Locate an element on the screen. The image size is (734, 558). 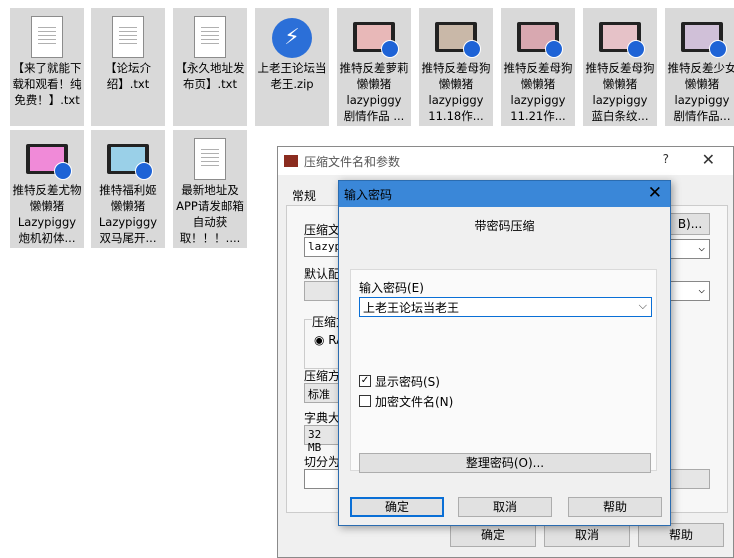
archive-name-dropdown: ⌵ is located at coordinates (690, 249).